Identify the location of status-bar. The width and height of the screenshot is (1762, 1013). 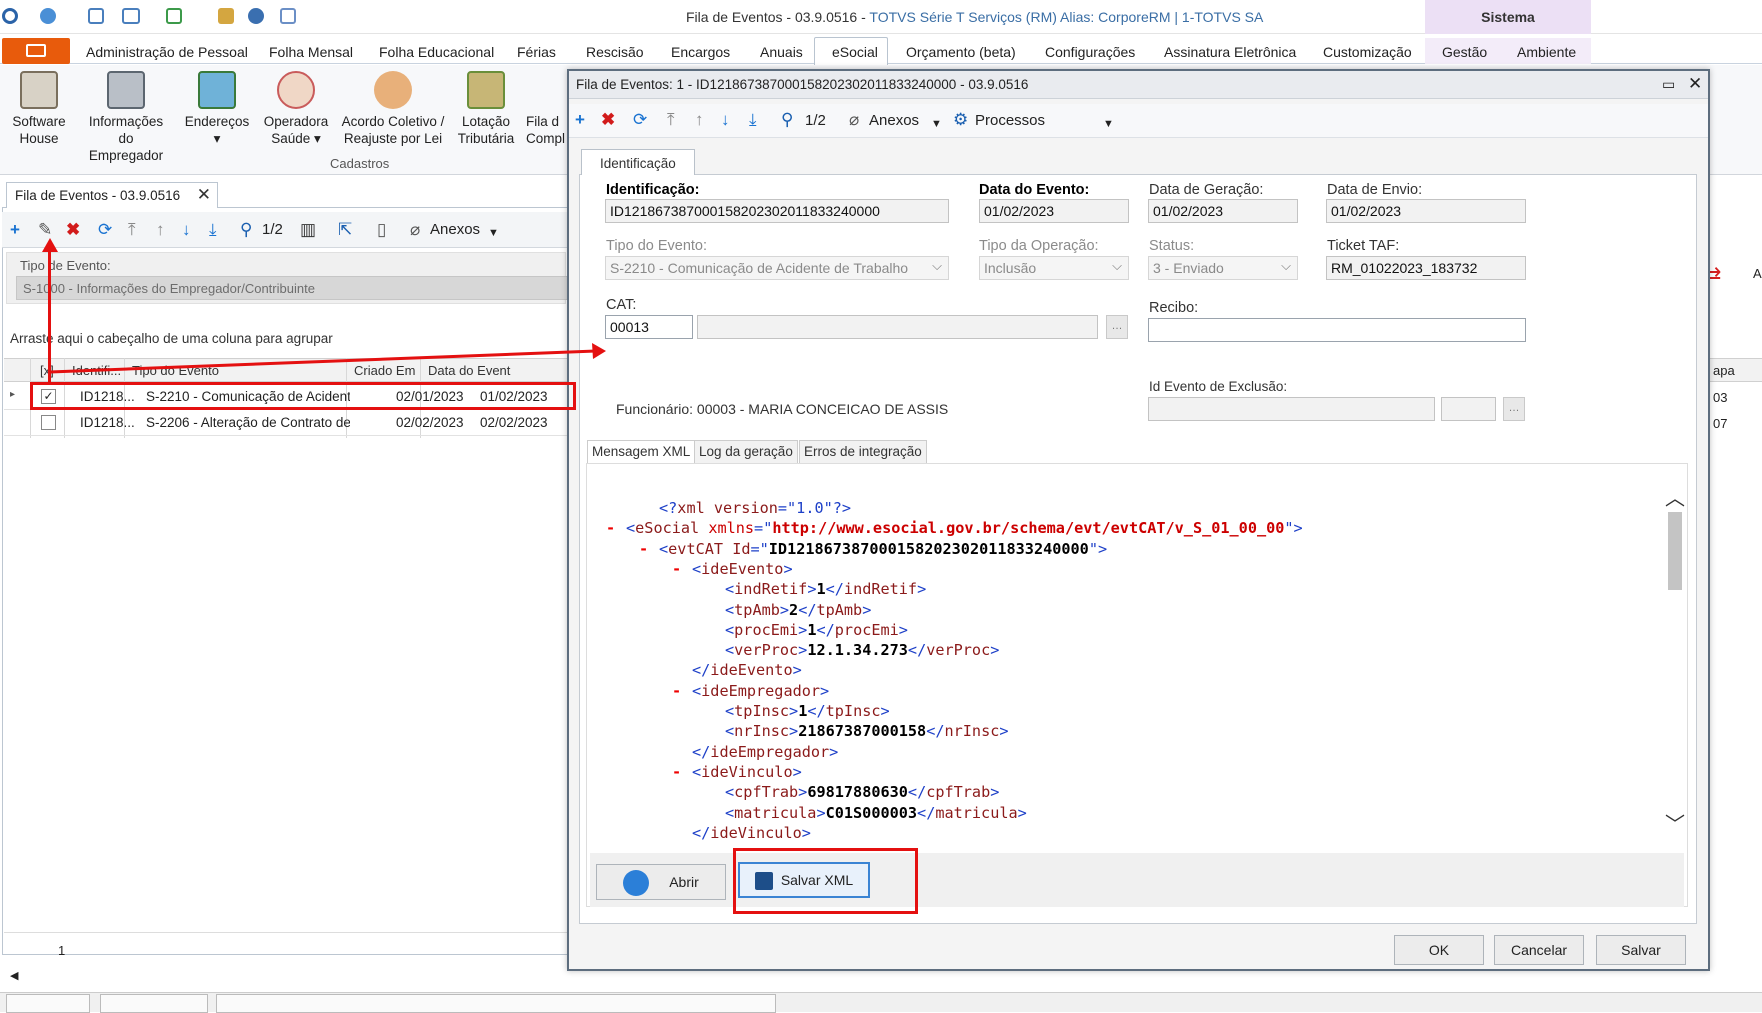
(881, 1002).